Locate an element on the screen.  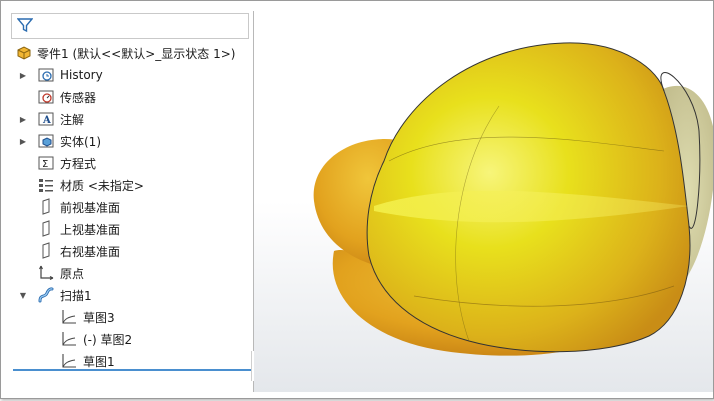
equations-icon: Σ is located at coordinates (46, 163).